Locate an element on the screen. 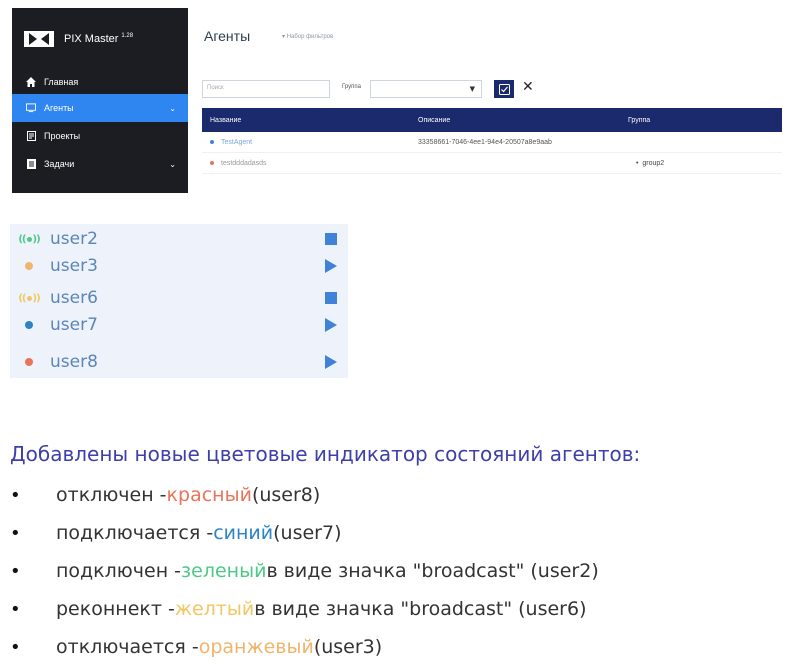 Image resolution: width=789 pixels, height=670 pixels. edit-check-icon is located at coordinates (504, 89).